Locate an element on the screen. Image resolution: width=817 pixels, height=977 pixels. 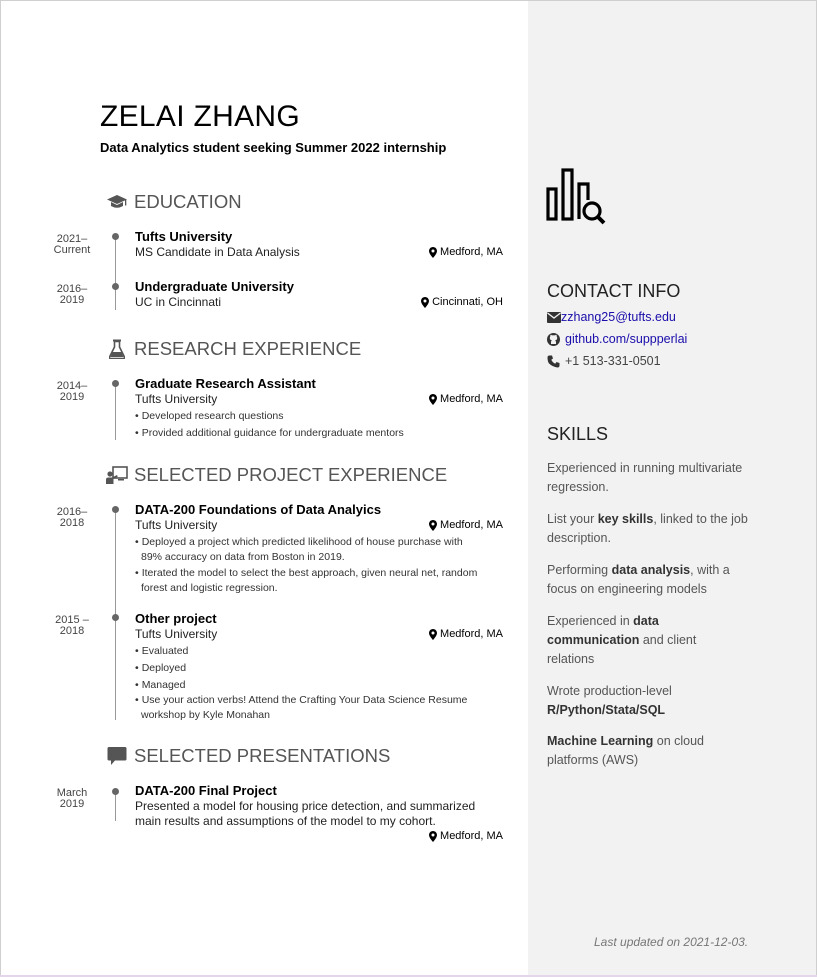
entry-bullet: • Deployed is located at coordinates (161, 668).